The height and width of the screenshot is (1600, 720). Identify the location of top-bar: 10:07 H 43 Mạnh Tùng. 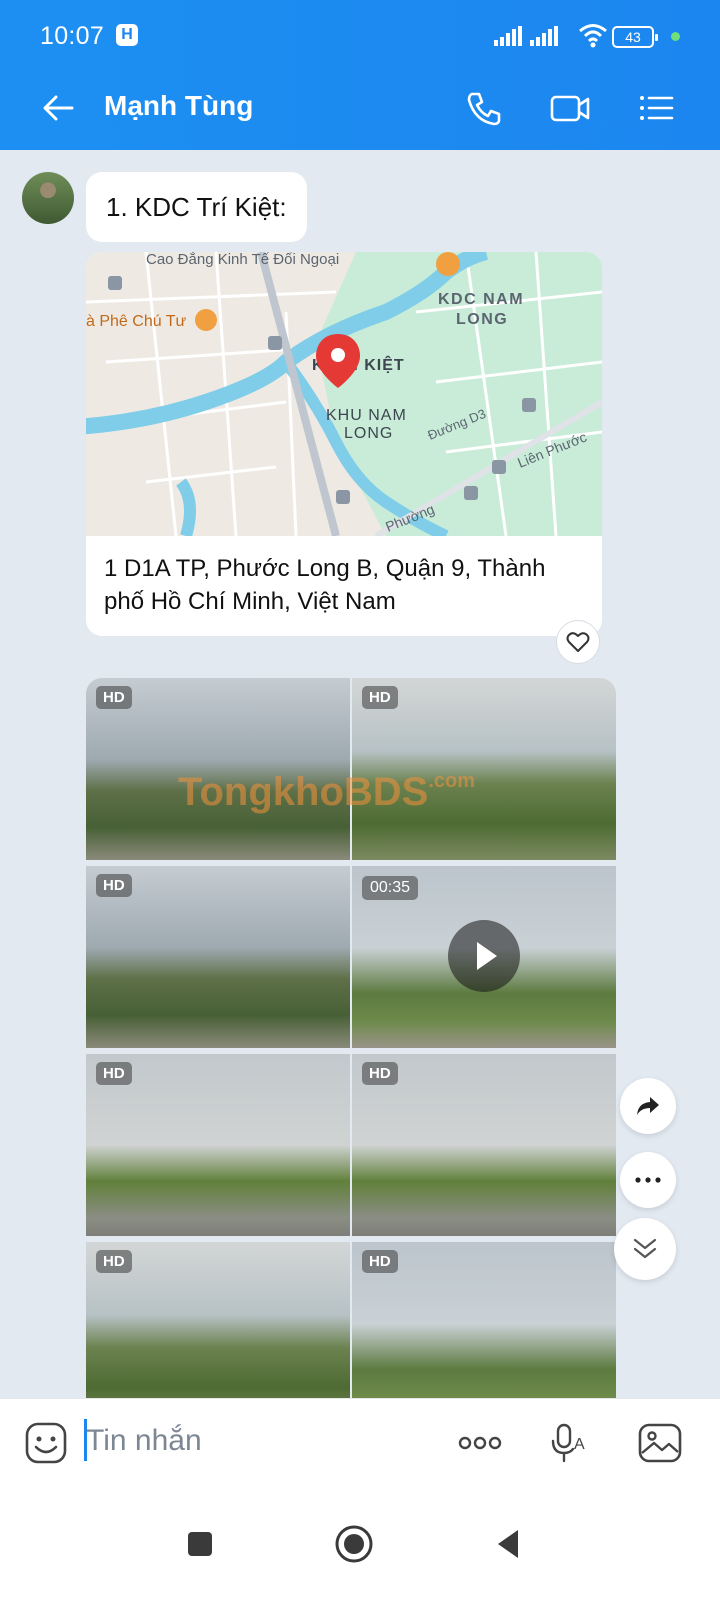
(360, 75).